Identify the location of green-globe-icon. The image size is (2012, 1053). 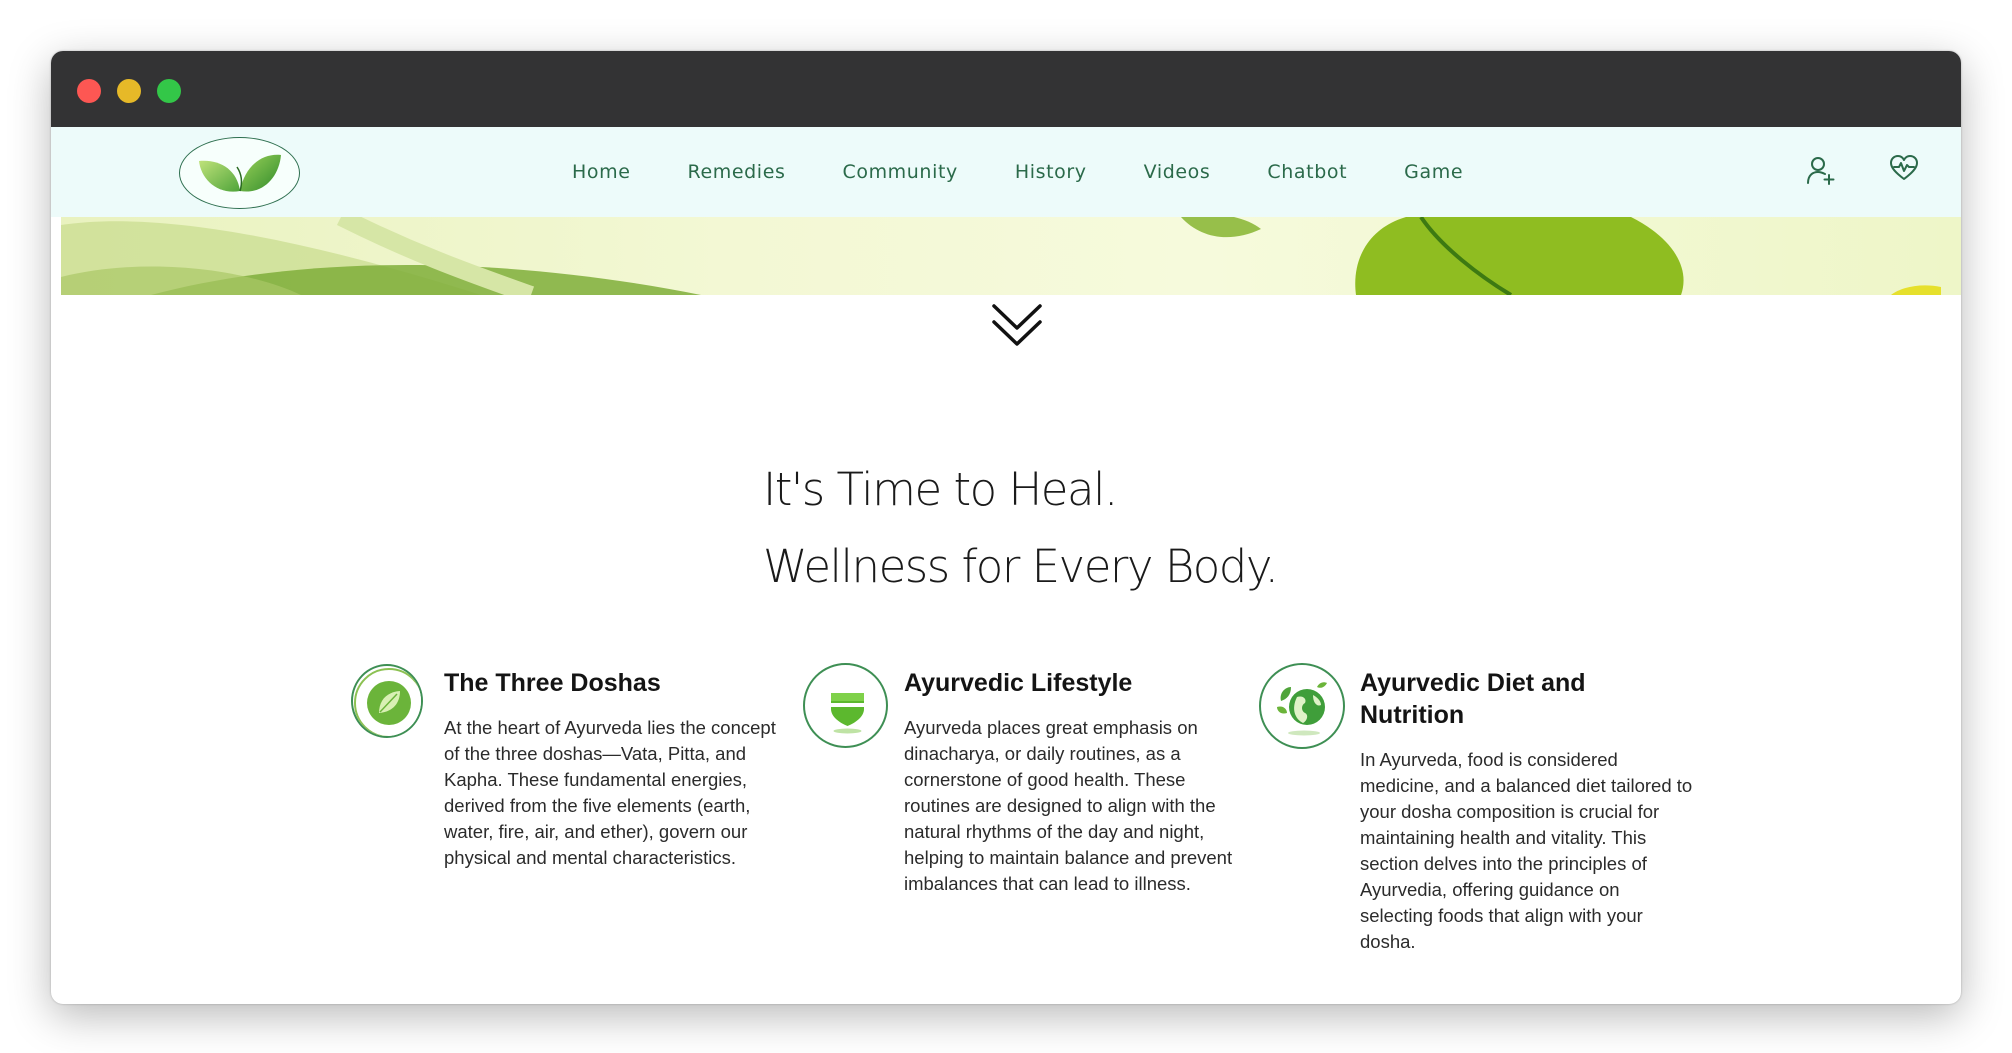
(1302, 706).